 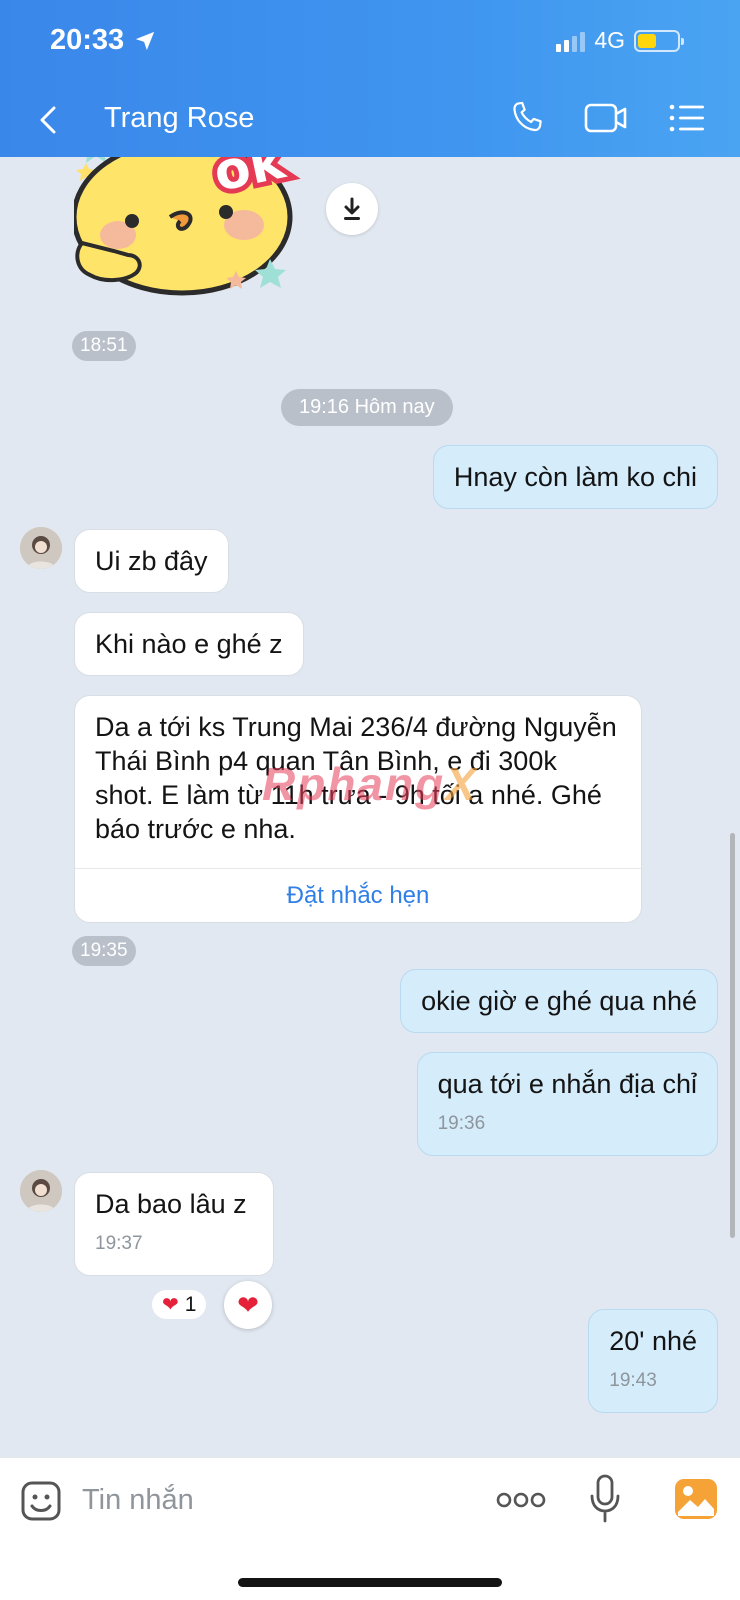 I want to click on list-menu-icon, so click(x=686, y=118).